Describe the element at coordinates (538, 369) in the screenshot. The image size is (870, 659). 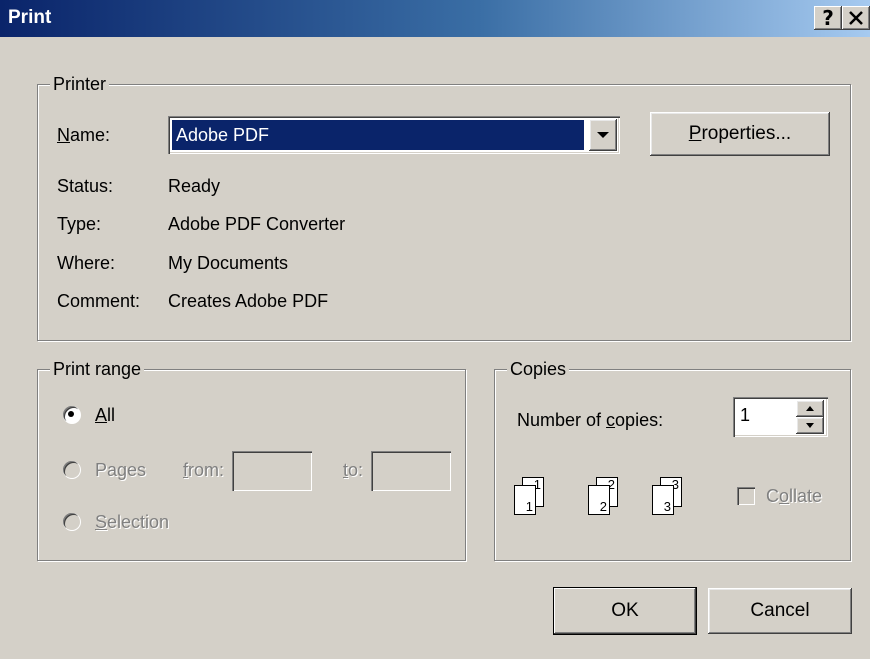
I see `copies-legend: Copies` at that location.